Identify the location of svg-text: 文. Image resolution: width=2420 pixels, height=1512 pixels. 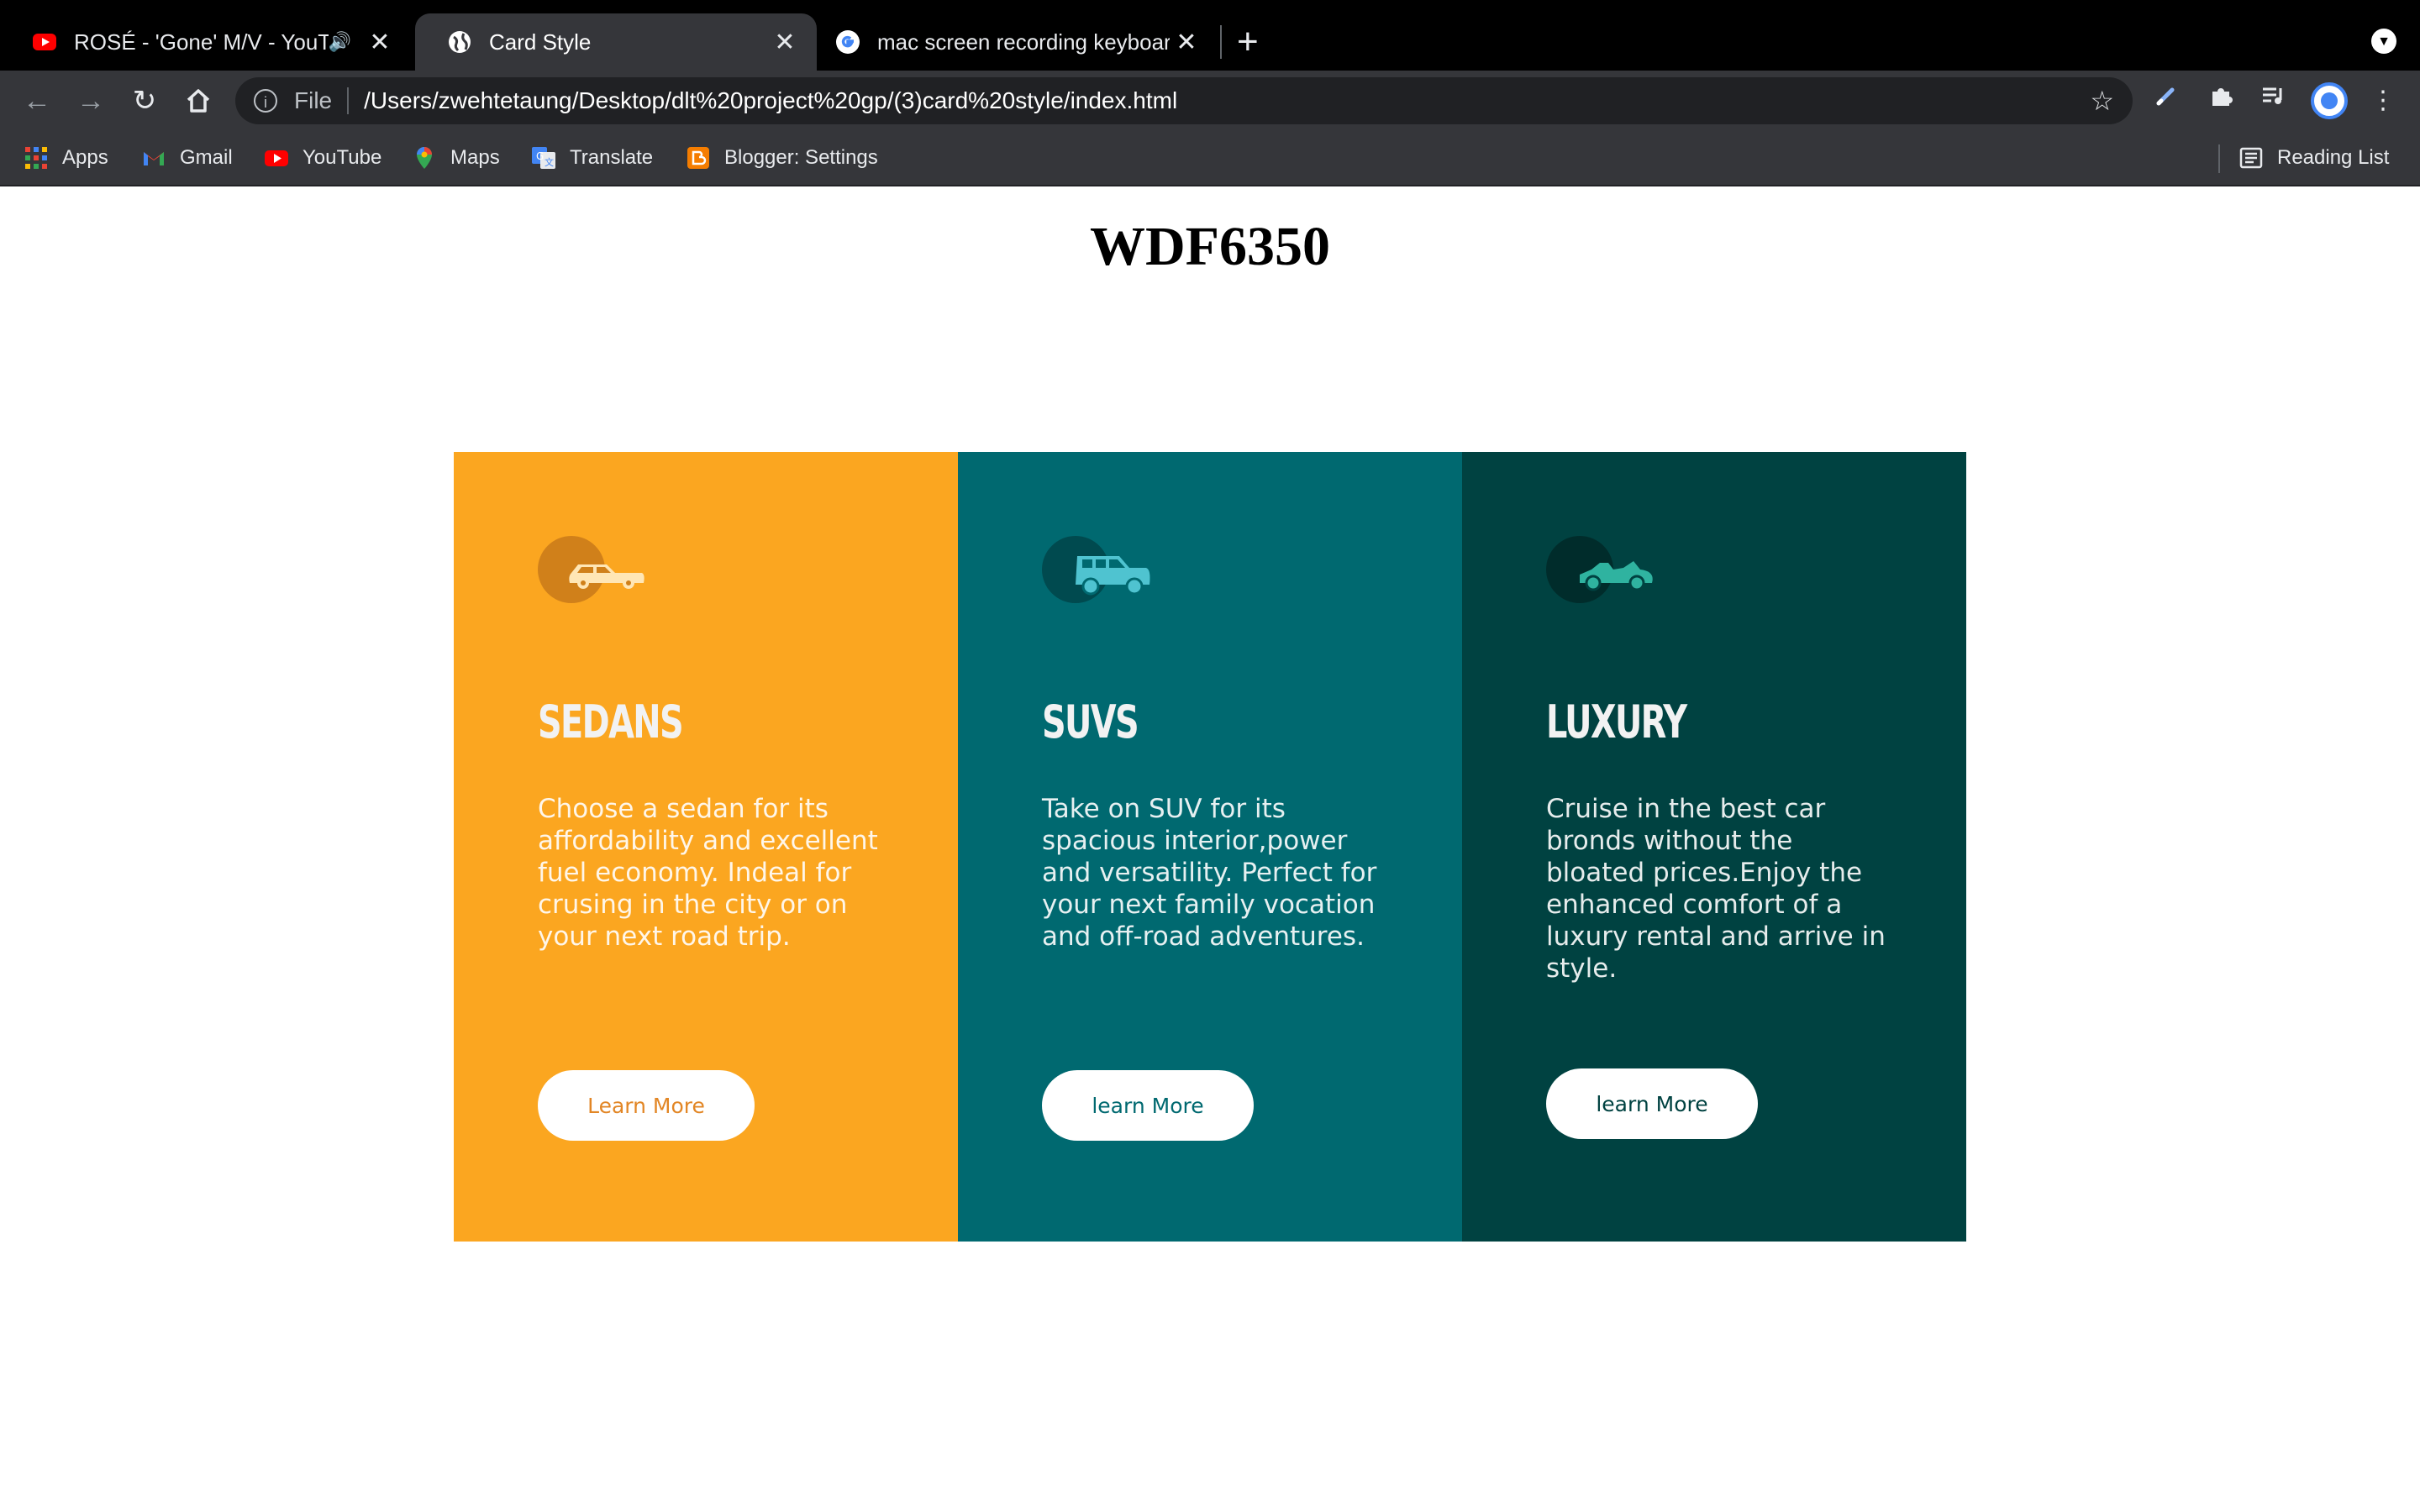
(549, 162).